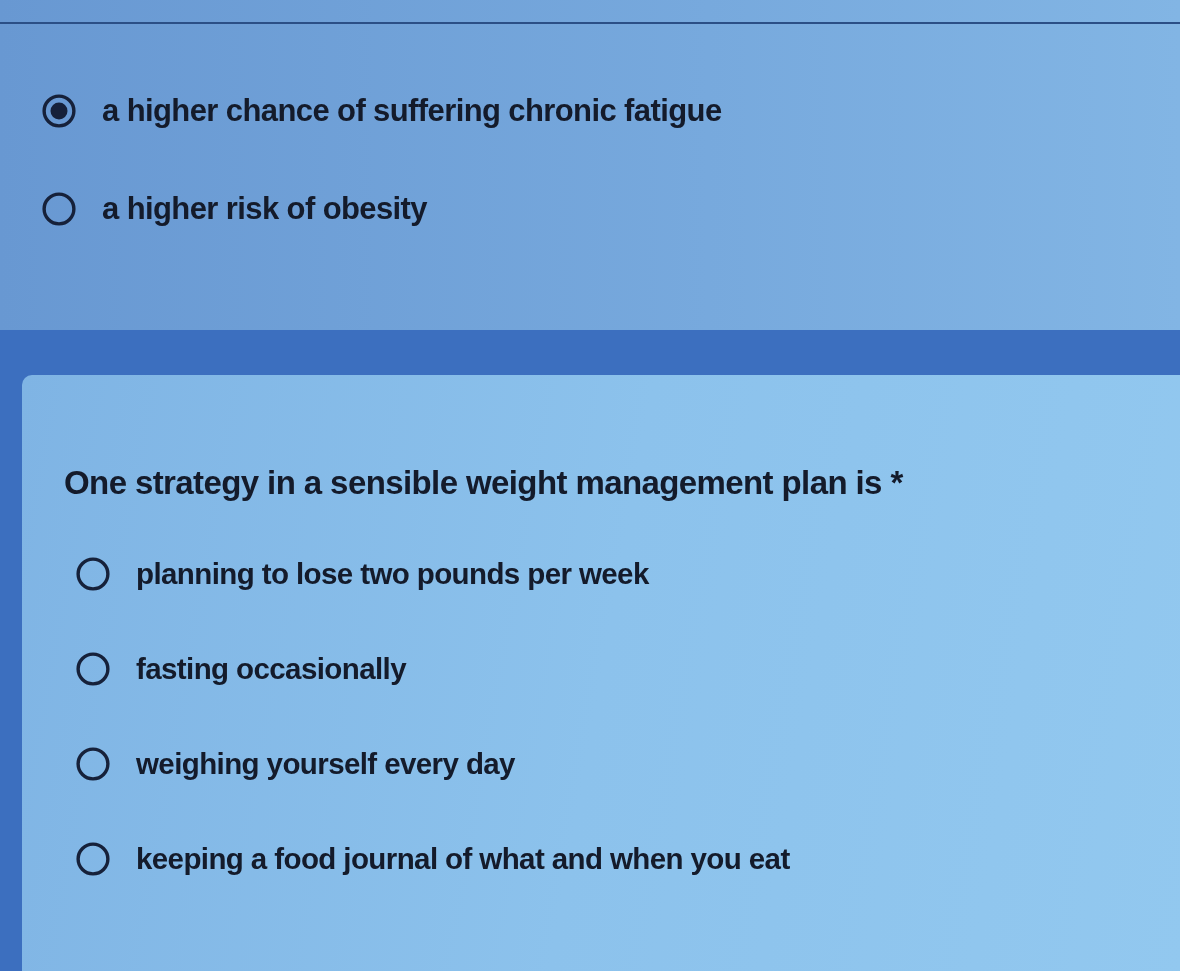 This screenshot has width=1180, height=971. What do you see at coordinates (463, 858) in the screenshot?
I see `option-label: keeping a food journal of what and when you eat` at bounding box center [463, 858].